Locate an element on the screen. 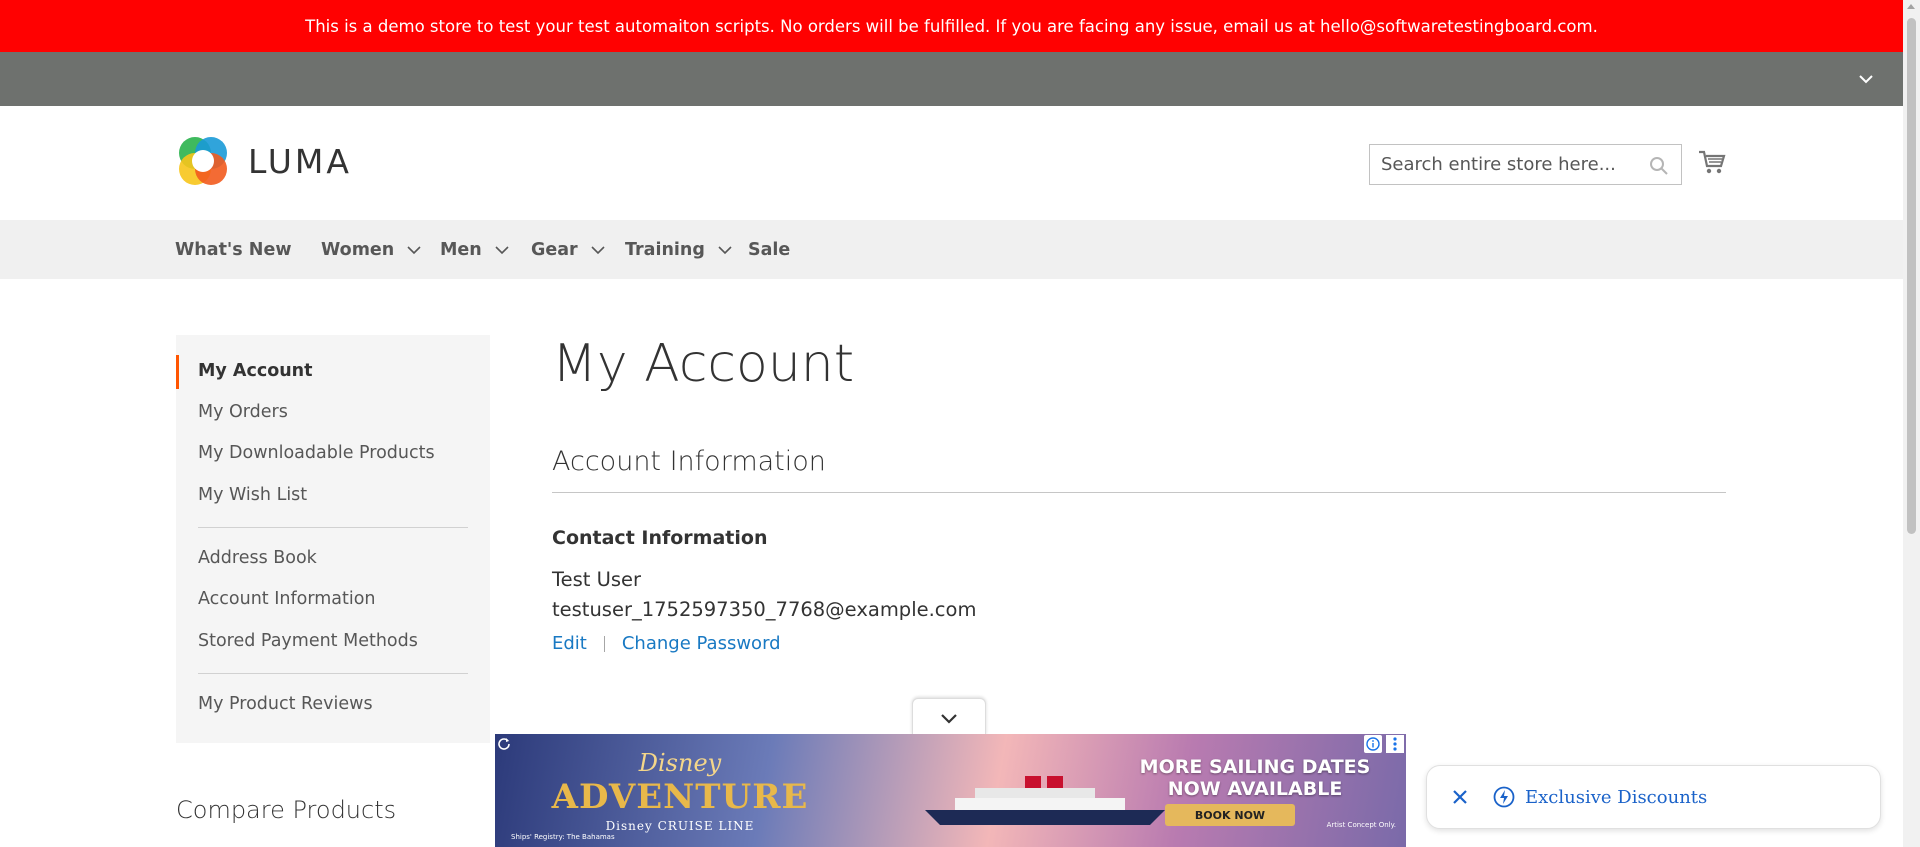 This screenshot has height=847, width=1920. vertical-scrollbar is located at coordinates (1911, 423).